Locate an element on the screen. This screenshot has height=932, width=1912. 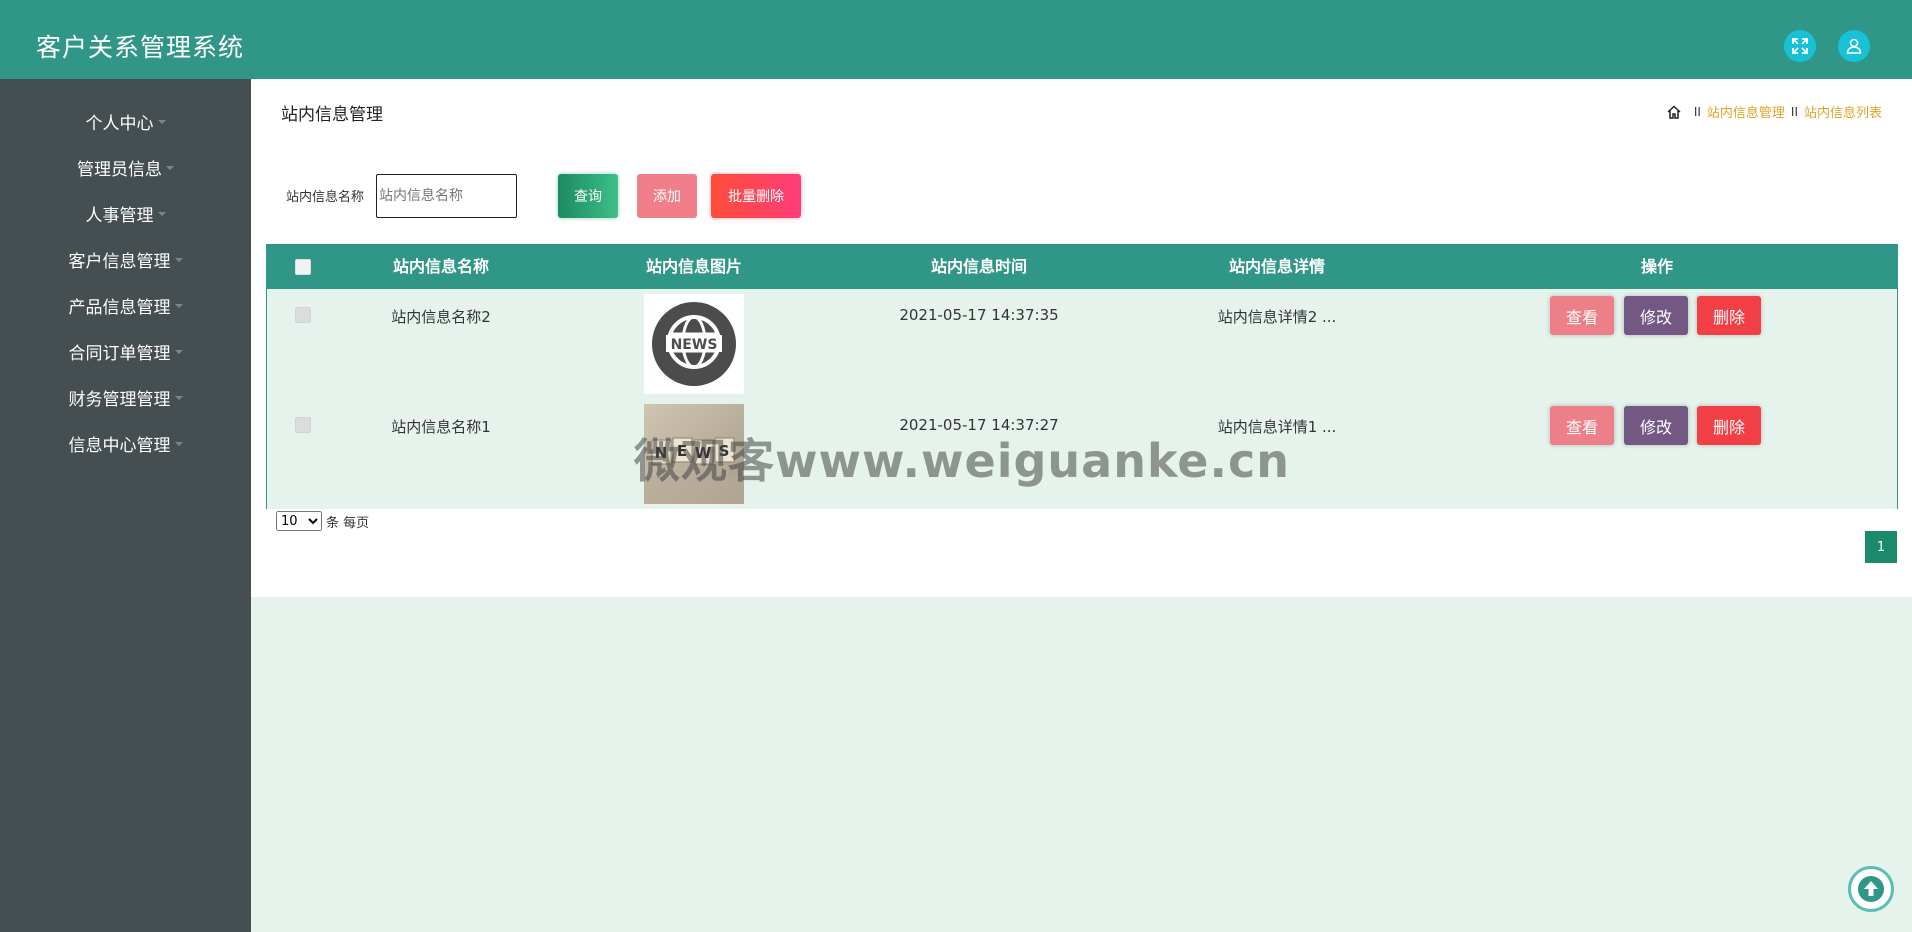
sidebar-item-customer-info: 客户信息管理 is located at coordinates (125, 259).